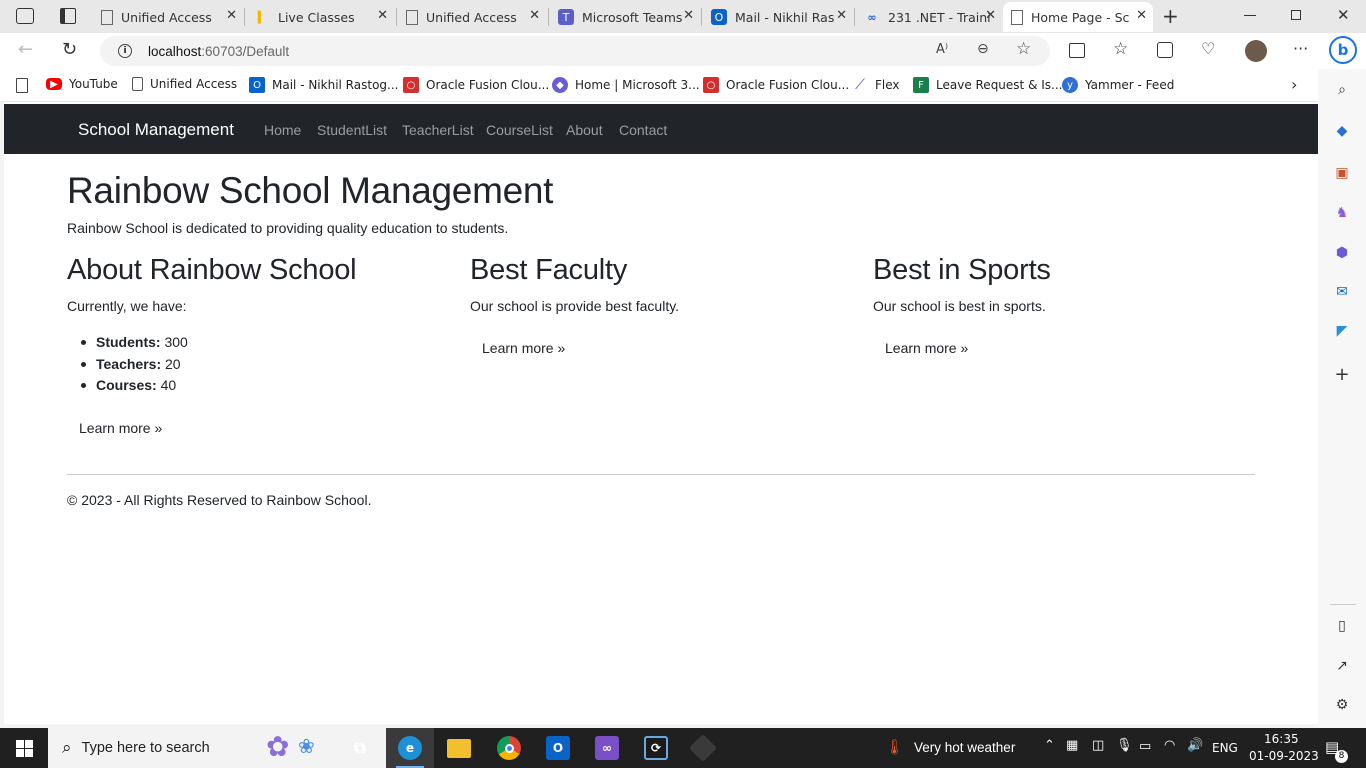 This screenshot has width=1366, height=768. I want to click on tab-home-page: Home Page - Sc ✕, so click(1078, 17).